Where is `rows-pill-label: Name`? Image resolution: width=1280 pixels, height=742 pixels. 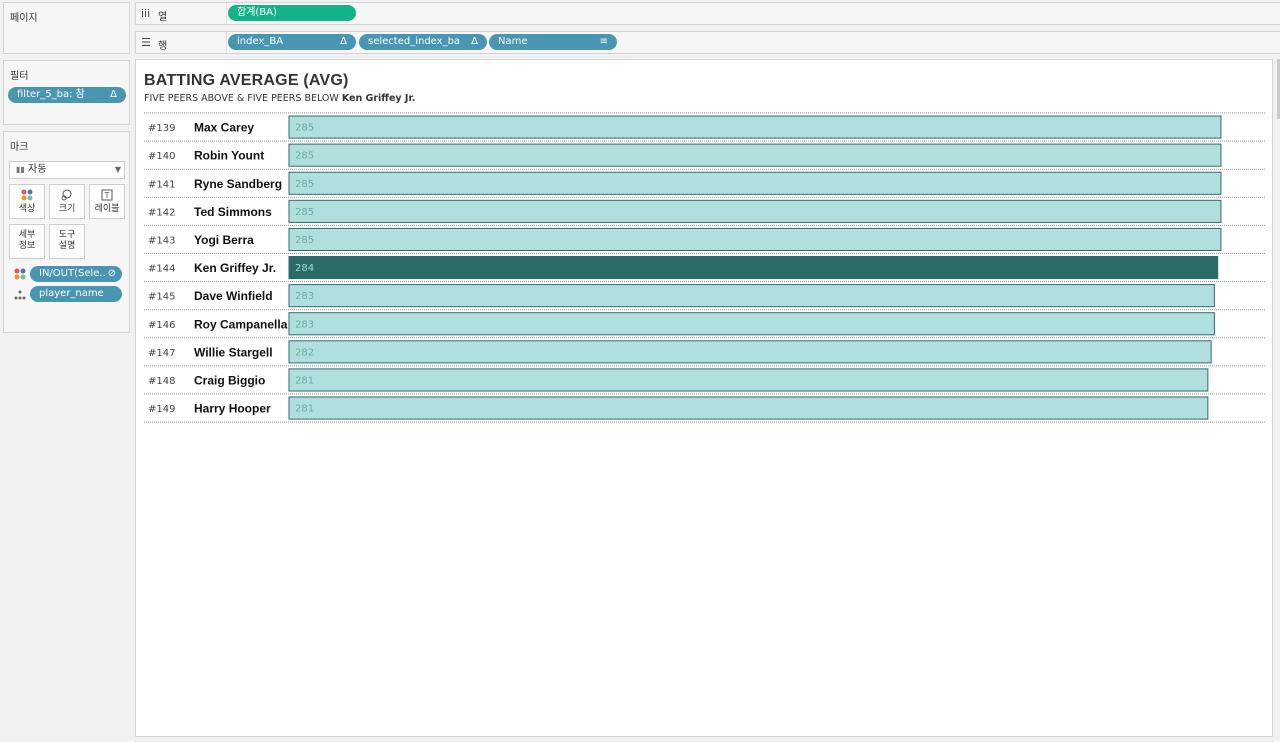
rows-pill-label: Name is located at coordinates (513, 41).